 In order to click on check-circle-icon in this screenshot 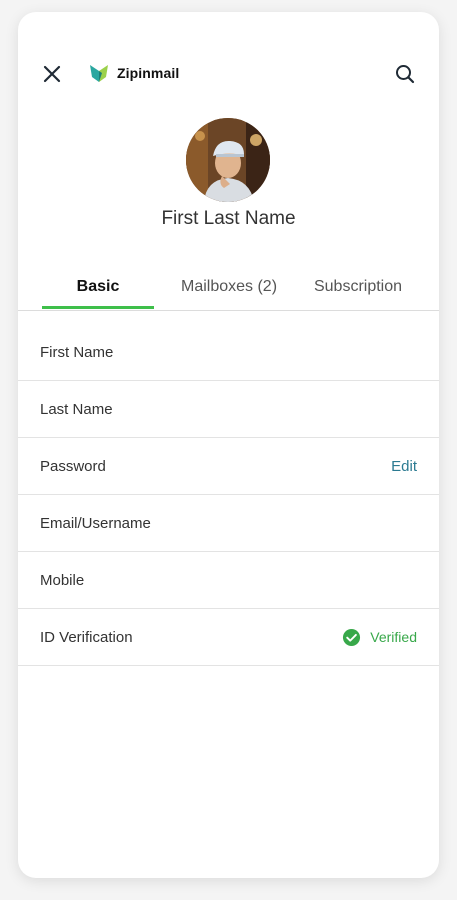, I will do `click(352, 637)`.